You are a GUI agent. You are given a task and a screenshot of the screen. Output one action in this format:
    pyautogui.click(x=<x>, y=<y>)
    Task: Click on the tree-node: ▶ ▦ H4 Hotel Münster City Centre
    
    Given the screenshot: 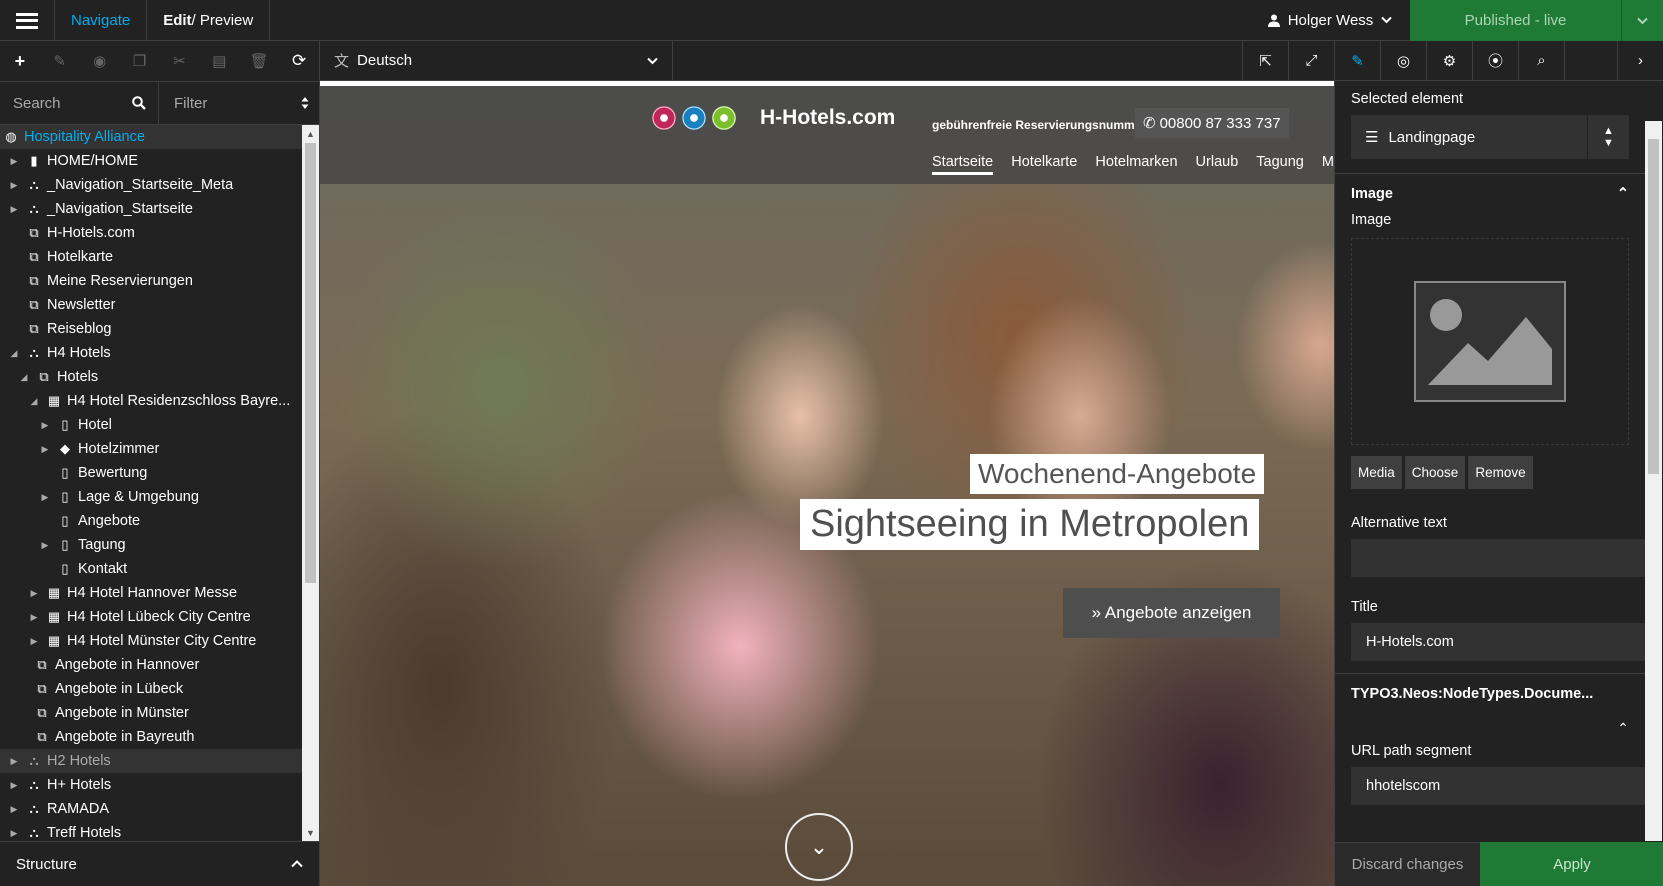 What is the action you would take?
    pyautogui.click(x=151, y=641)
    